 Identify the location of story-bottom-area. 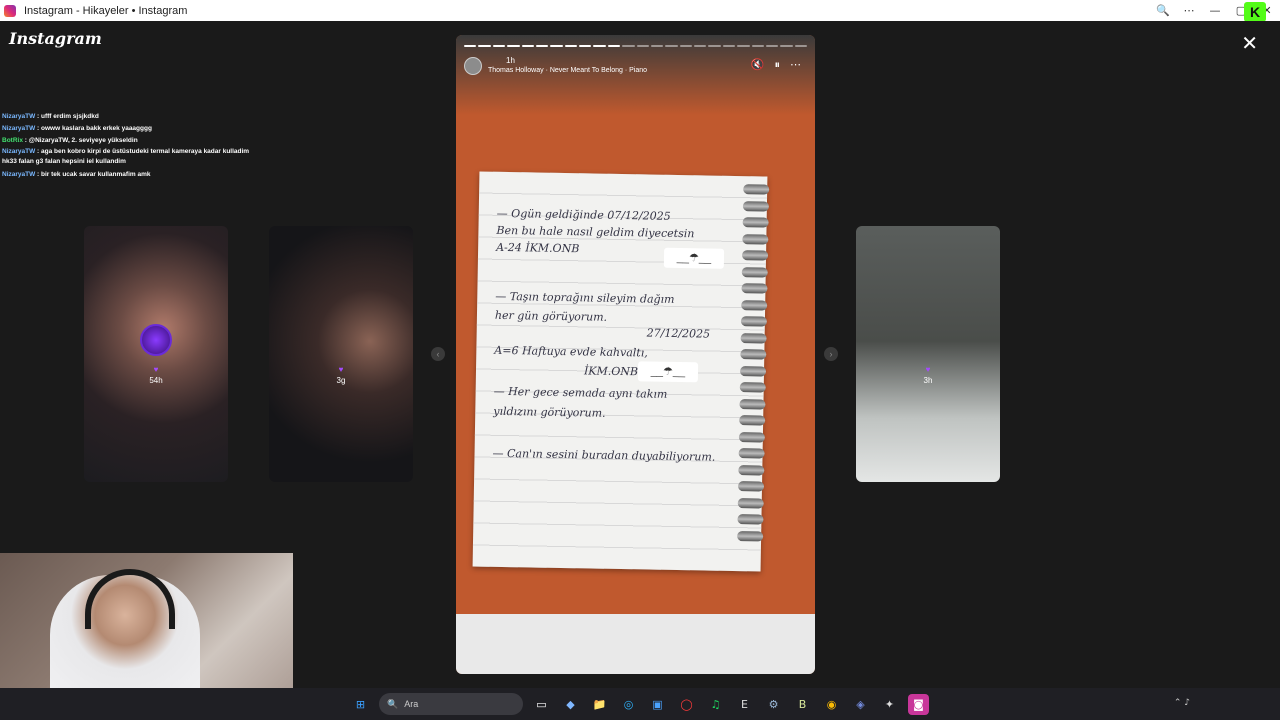
(635, 644).